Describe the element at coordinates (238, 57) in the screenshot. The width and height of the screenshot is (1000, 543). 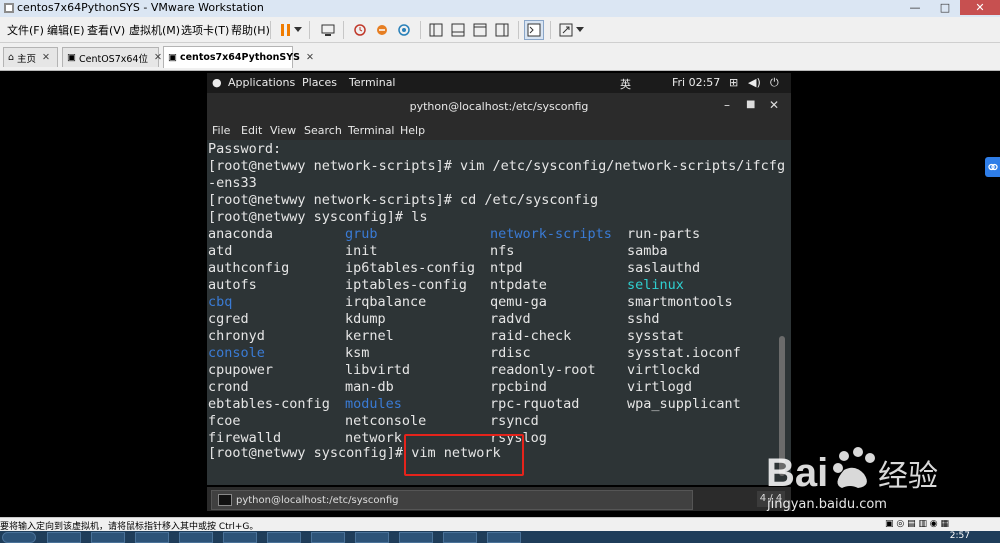
I see `tab-centos7x64pythonsys: ▣ centos7x64PythonSYS ✕` at that location.